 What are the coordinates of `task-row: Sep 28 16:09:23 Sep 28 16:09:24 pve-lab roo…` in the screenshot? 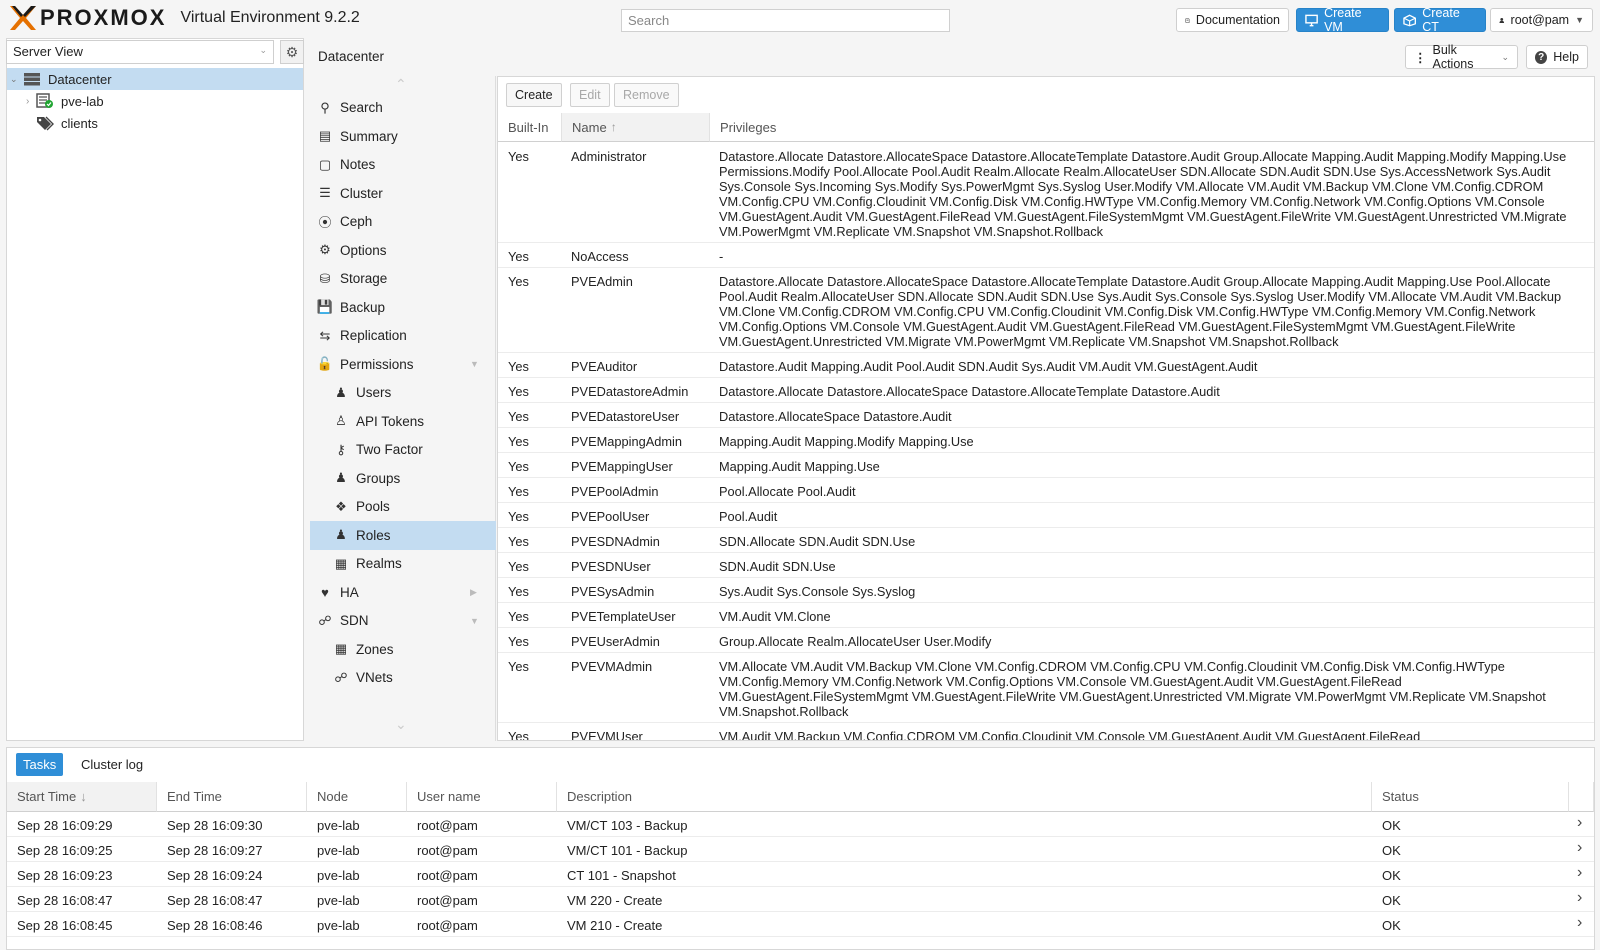 It's located at (800, 874).